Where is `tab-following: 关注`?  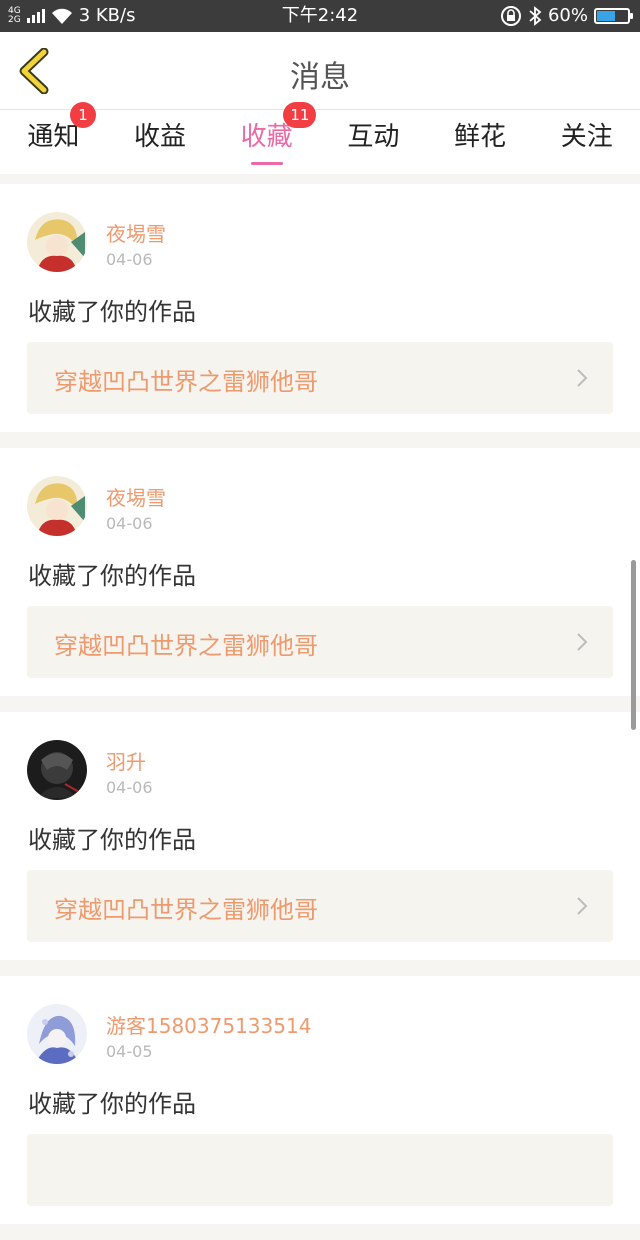
tab-following: 关注 is located at coordinates (586, 142).